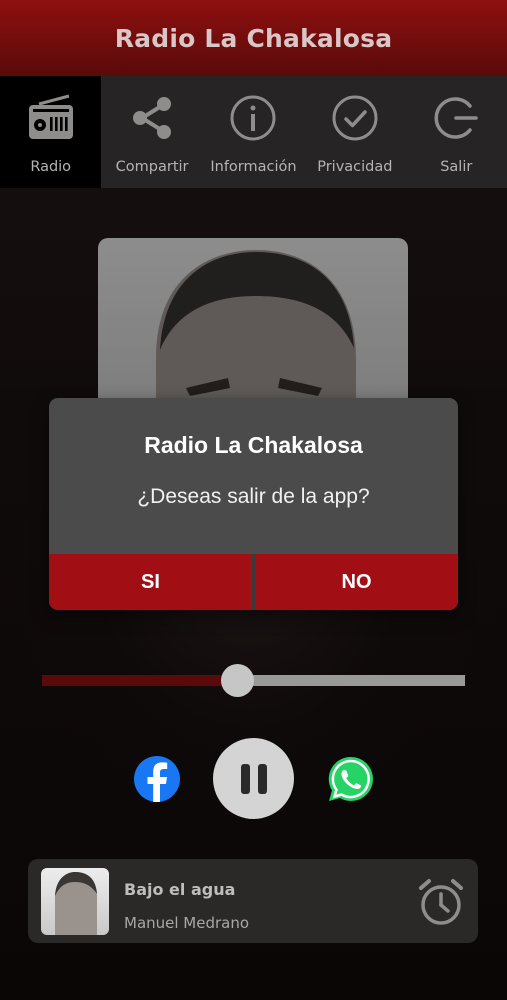  I want to click on info-icon, so click(253, 118).